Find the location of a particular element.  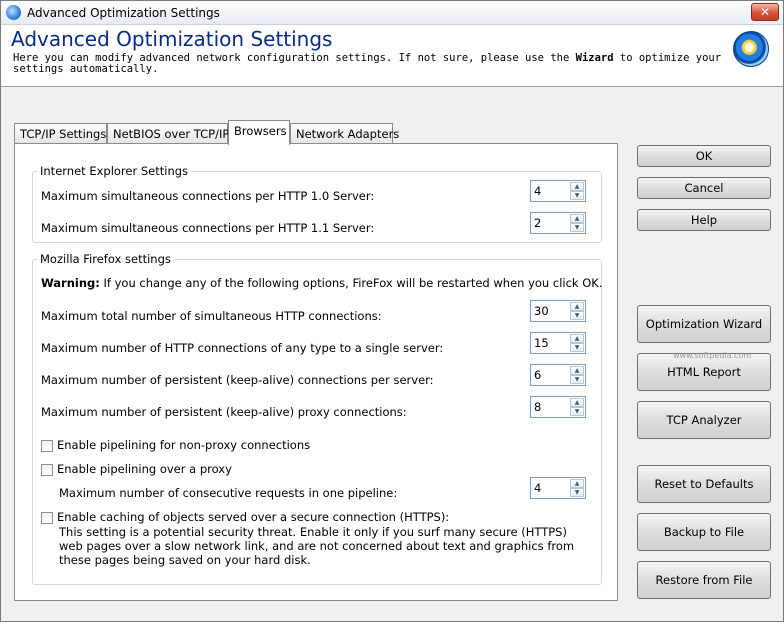

ff-persistent-proxy-value: 8 is located at coordinates (537, 407).